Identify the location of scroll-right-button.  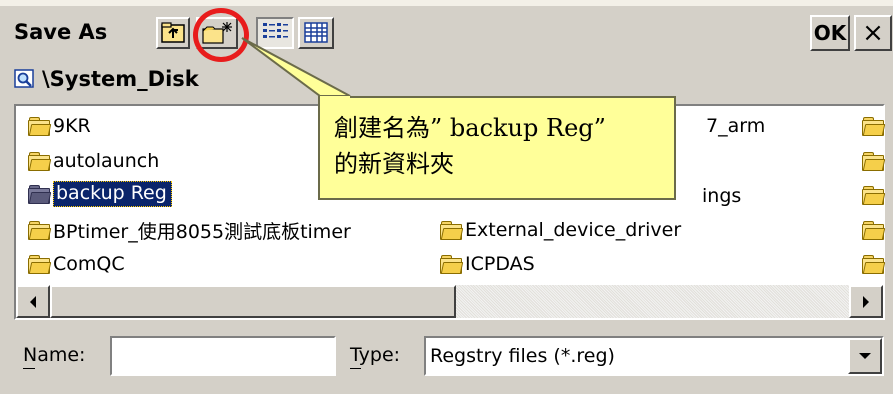
(866, 301).